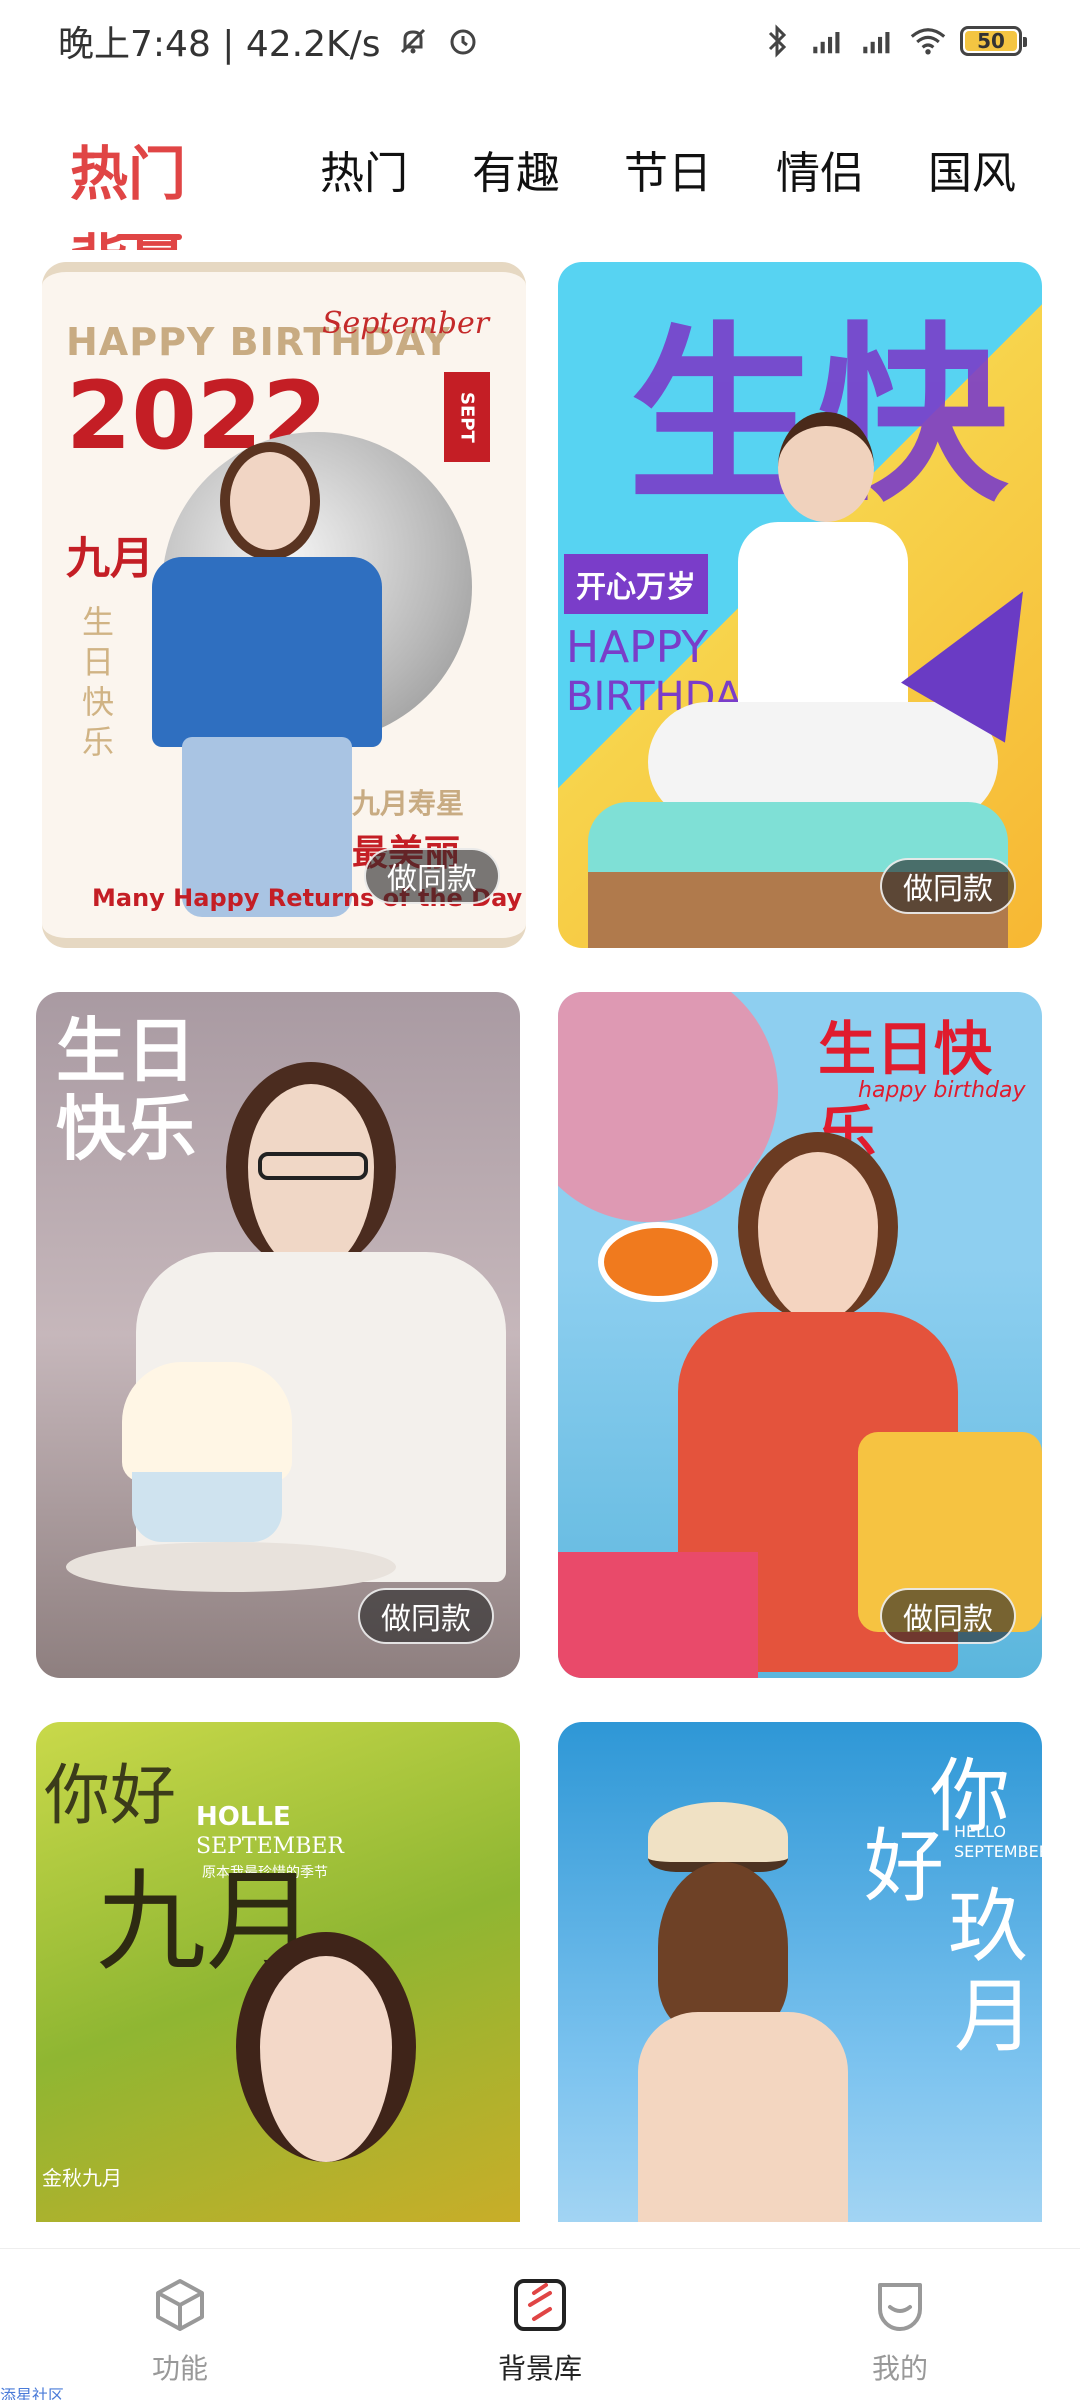 This screenshot has height=2400, width=1080. I want to click on card-badge: 开心万岁, so click(636, 584).